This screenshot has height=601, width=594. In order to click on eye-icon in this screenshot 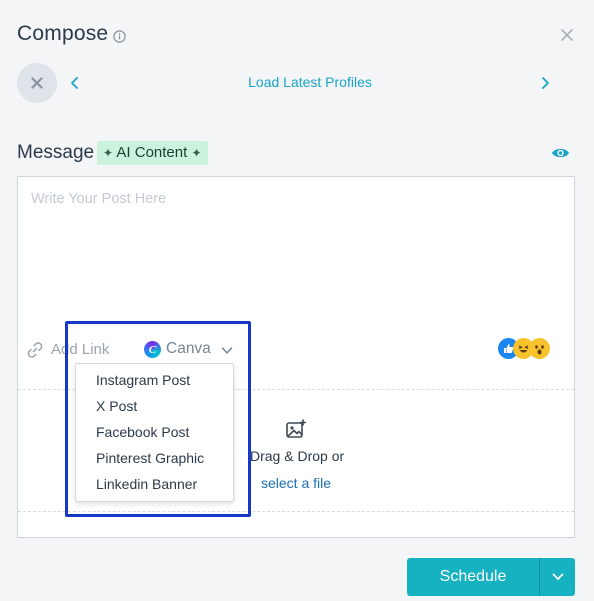, I will do `click(560, 153)`.